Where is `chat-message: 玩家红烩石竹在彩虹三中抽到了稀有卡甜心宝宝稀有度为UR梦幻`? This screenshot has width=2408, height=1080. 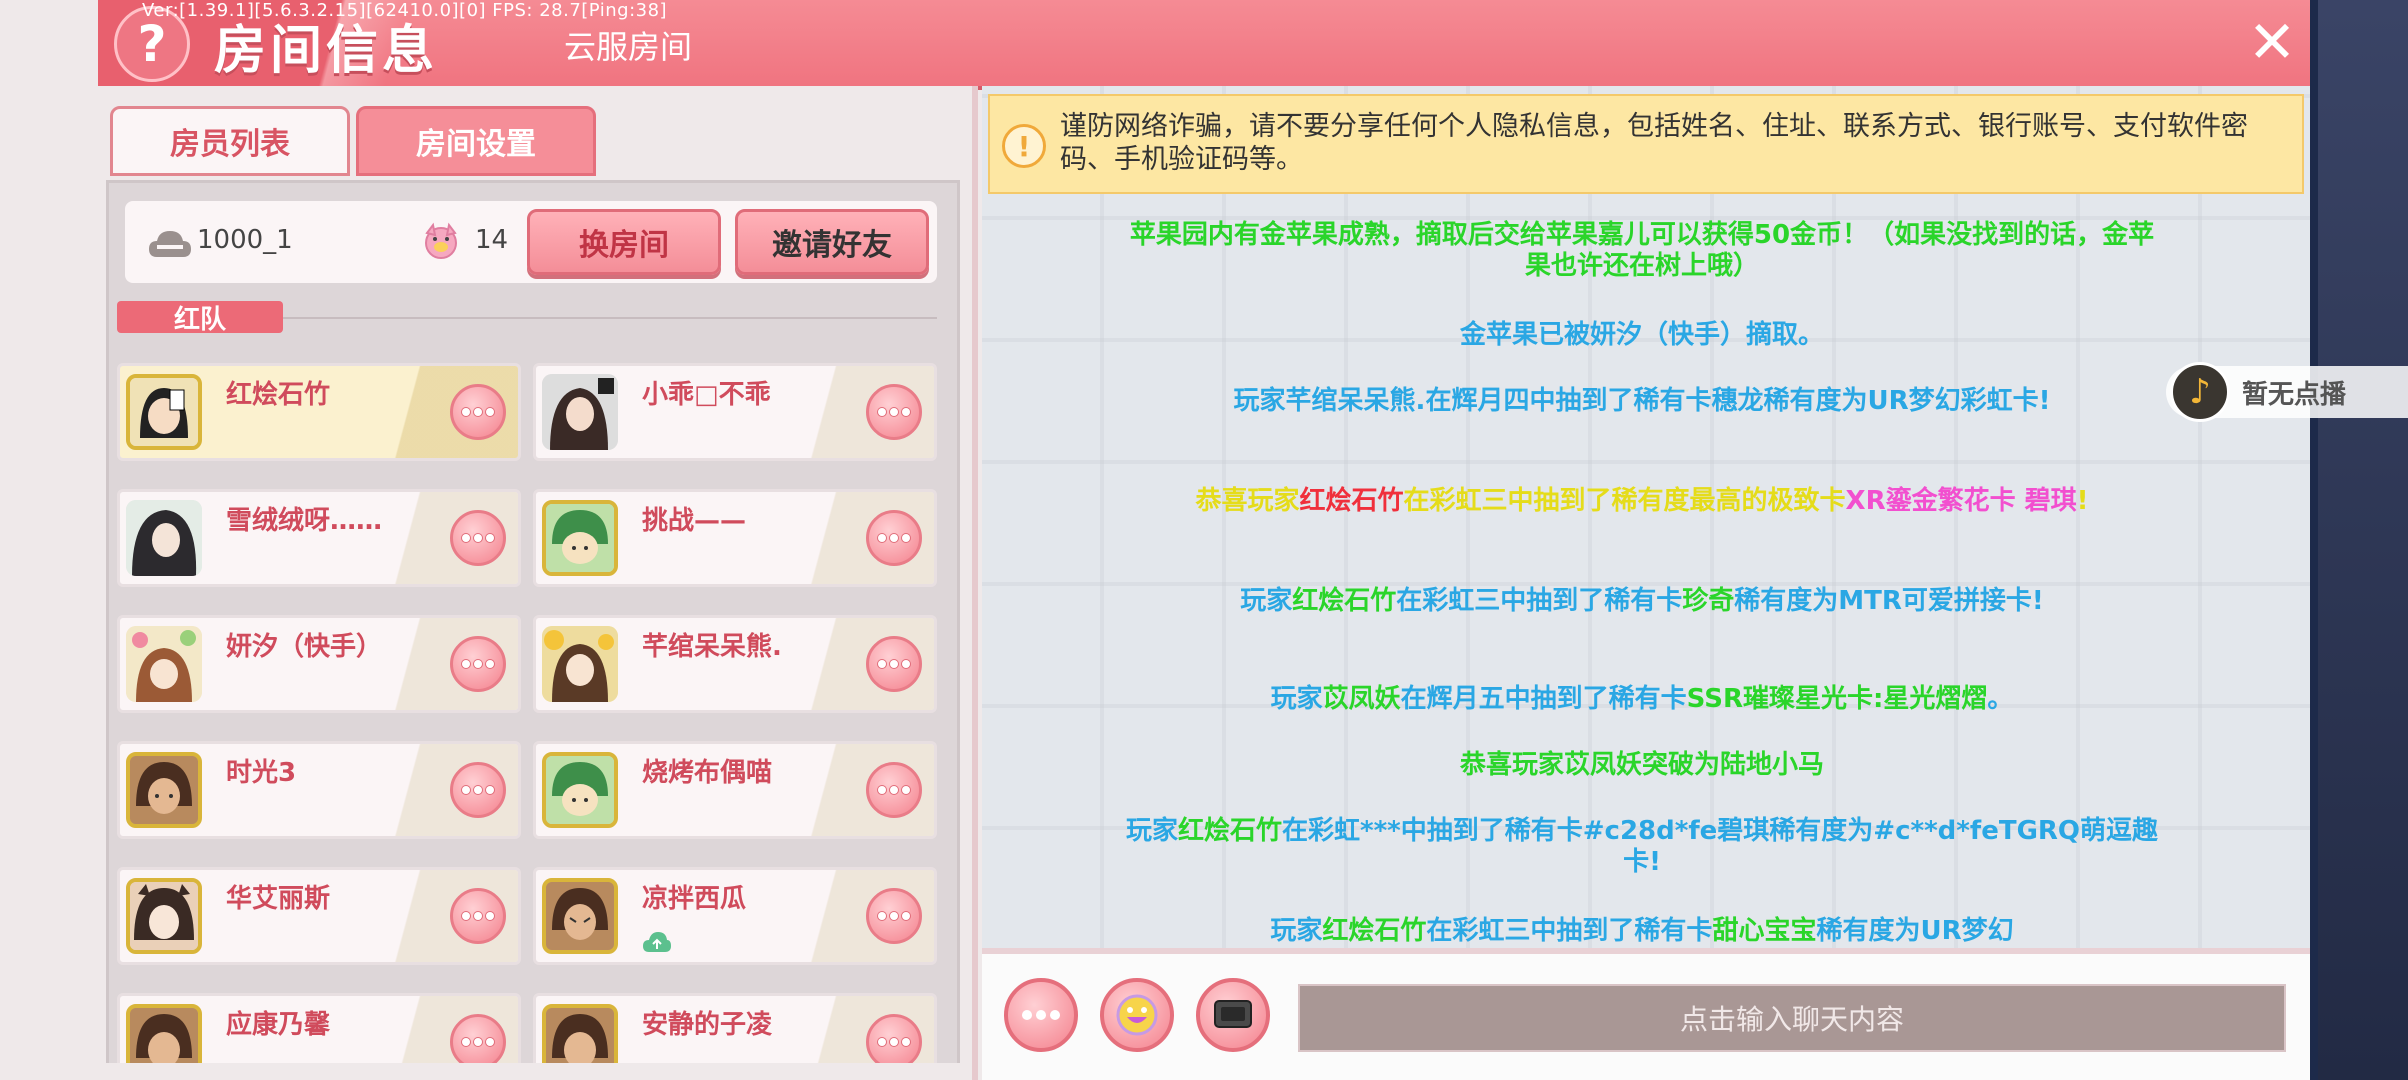
chat-message: 玩家红烩石竹在彩虹三中抽到了稀有卡甜心宝宝稀有度为UR梦幻 is located at coordinates (1642, 931).